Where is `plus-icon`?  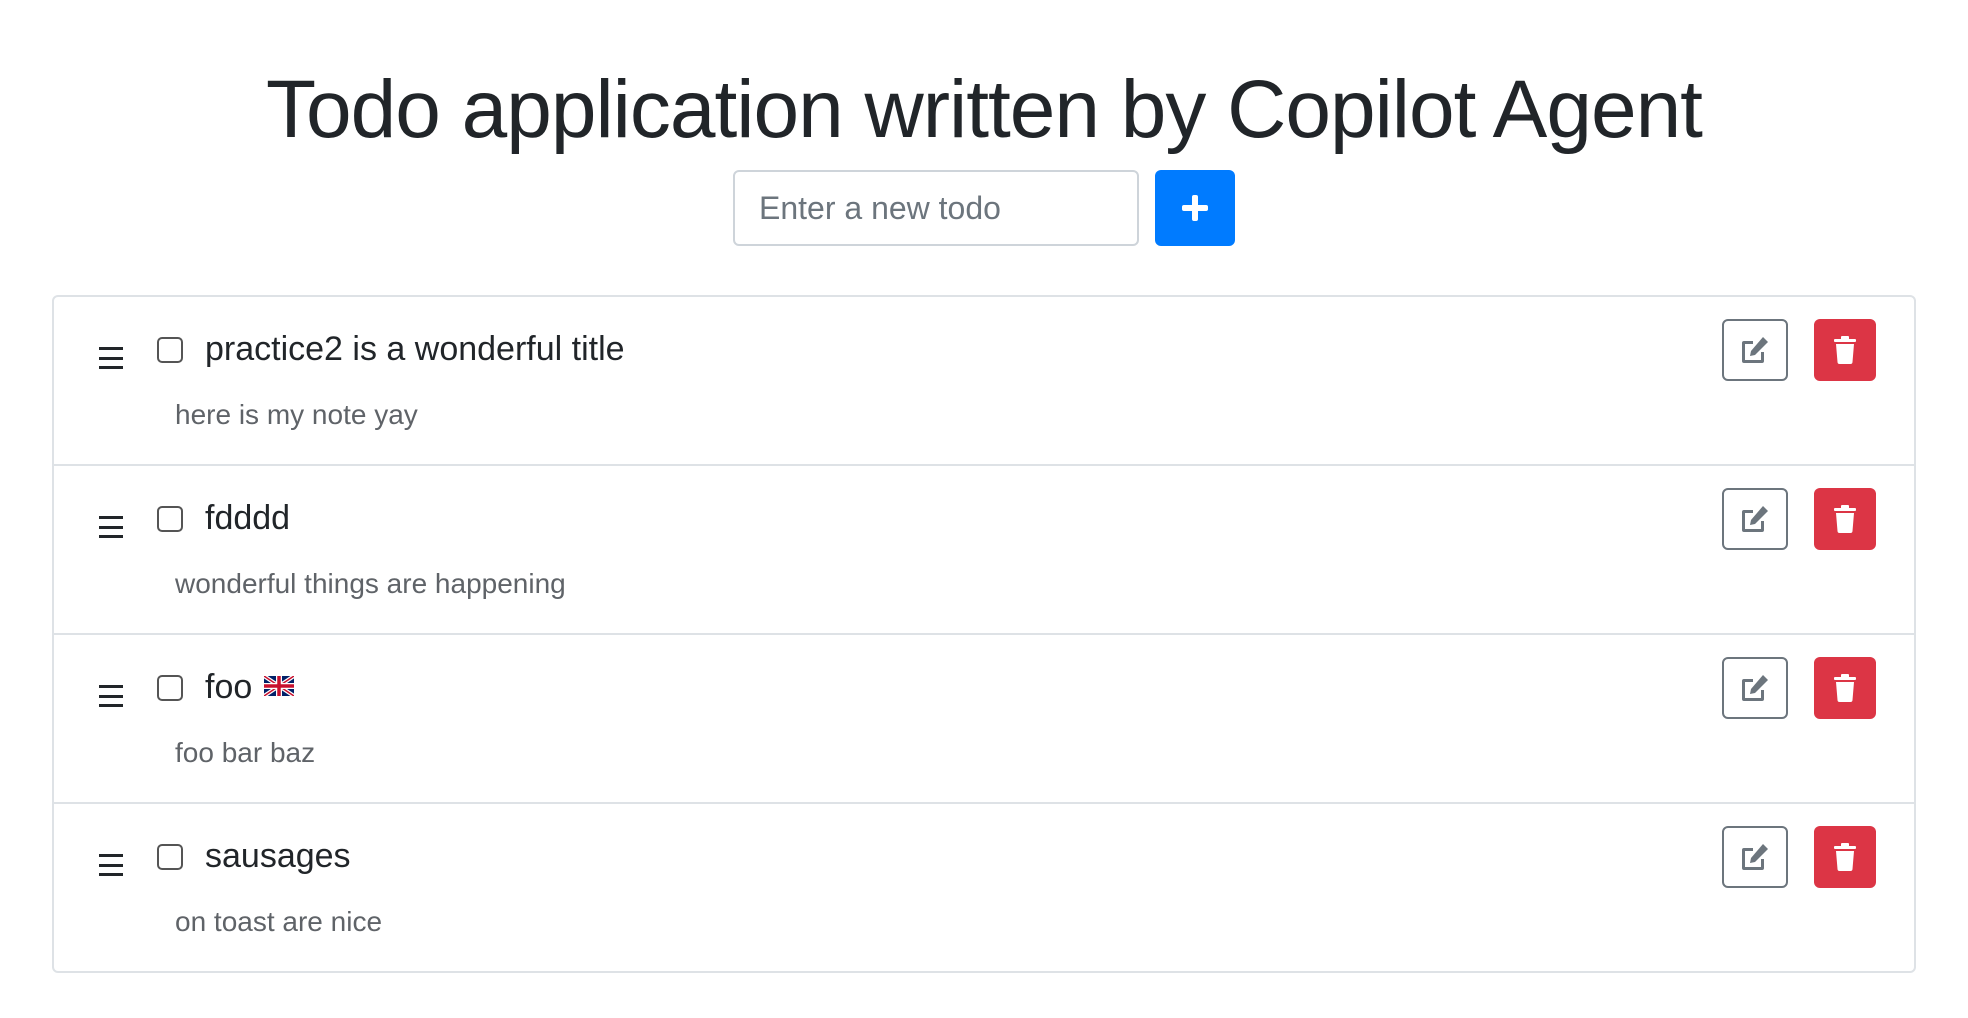
plus-icon is located at coordinates (1195, 208).